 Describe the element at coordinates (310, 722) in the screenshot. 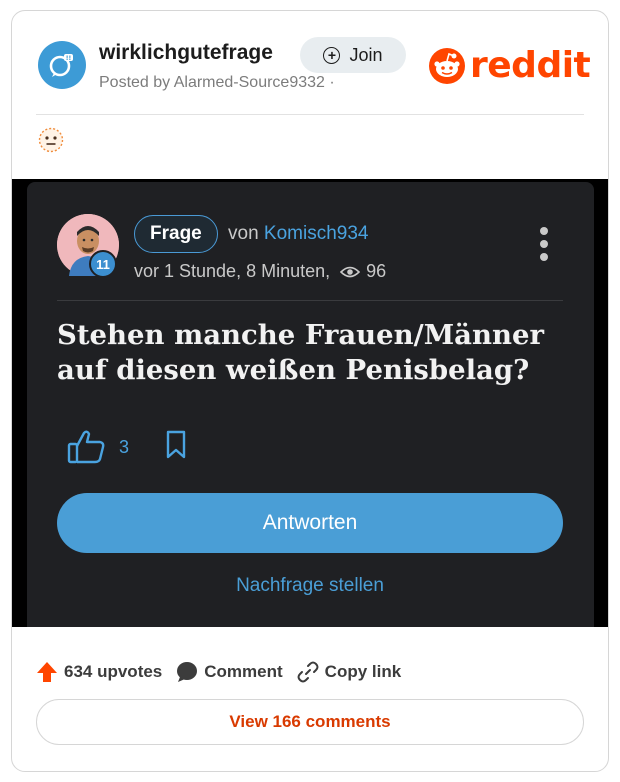

I see `view-comments-button: View 166 comments` at that location.